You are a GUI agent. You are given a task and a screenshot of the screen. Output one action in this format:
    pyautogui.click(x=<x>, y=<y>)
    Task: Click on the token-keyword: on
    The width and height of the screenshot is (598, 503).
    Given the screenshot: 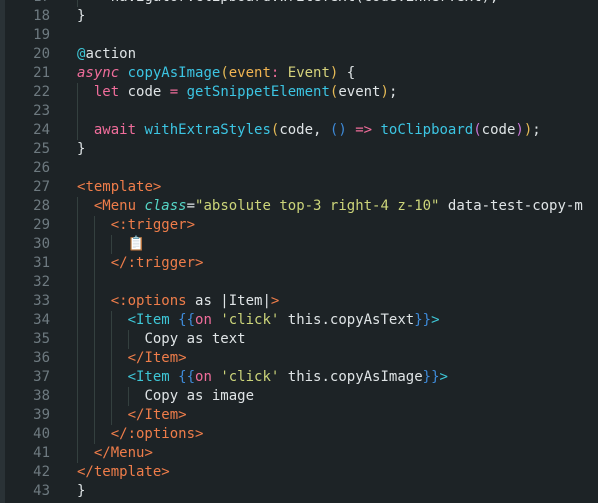 What is the action you would take?
    pyautogui.click(x=203, y=377)
    